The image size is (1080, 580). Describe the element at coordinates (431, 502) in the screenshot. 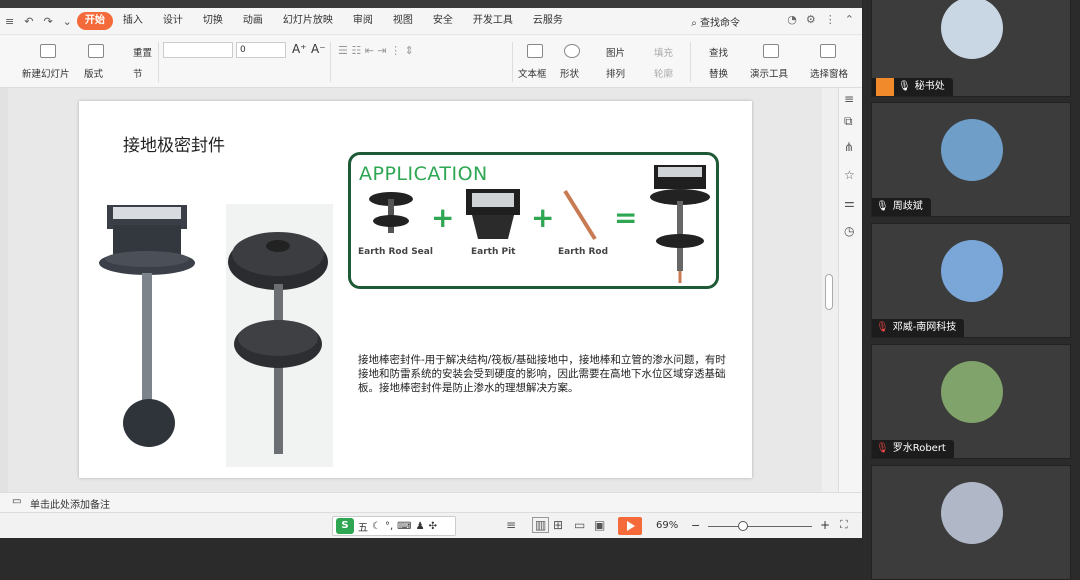

I see `notes-bar: ▭ 单击此处添加备注` at that location.